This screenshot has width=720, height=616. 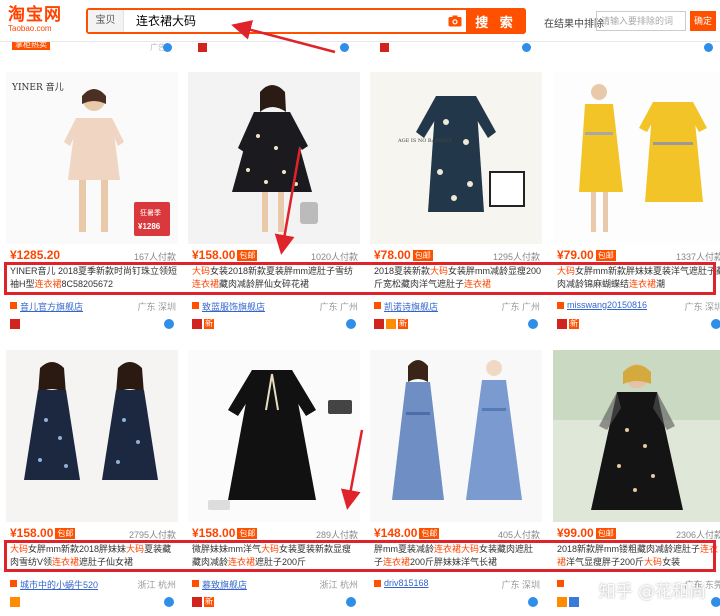 What do you see at coordinates (288, 201) in the screenshot?
I see `arrow-to-row1` at bounding box center [288, 201].